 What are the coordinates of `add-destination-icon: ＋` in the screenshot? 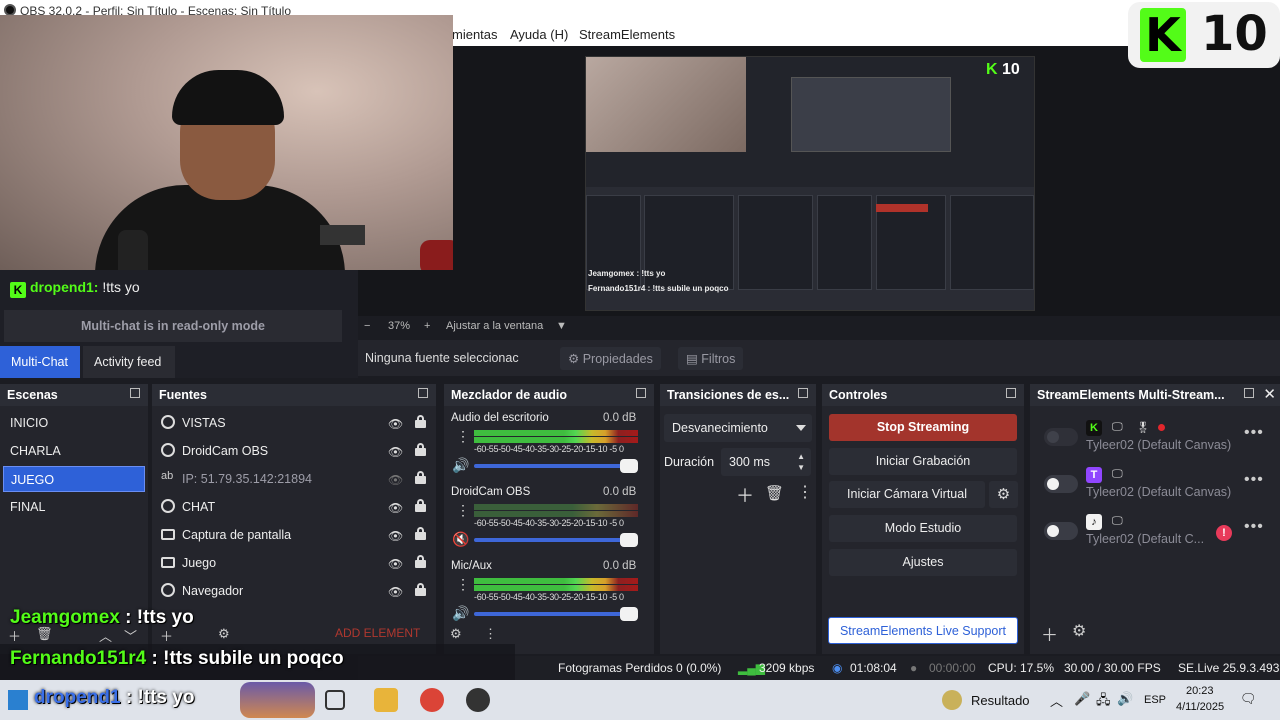 It's located at (1049, 633).